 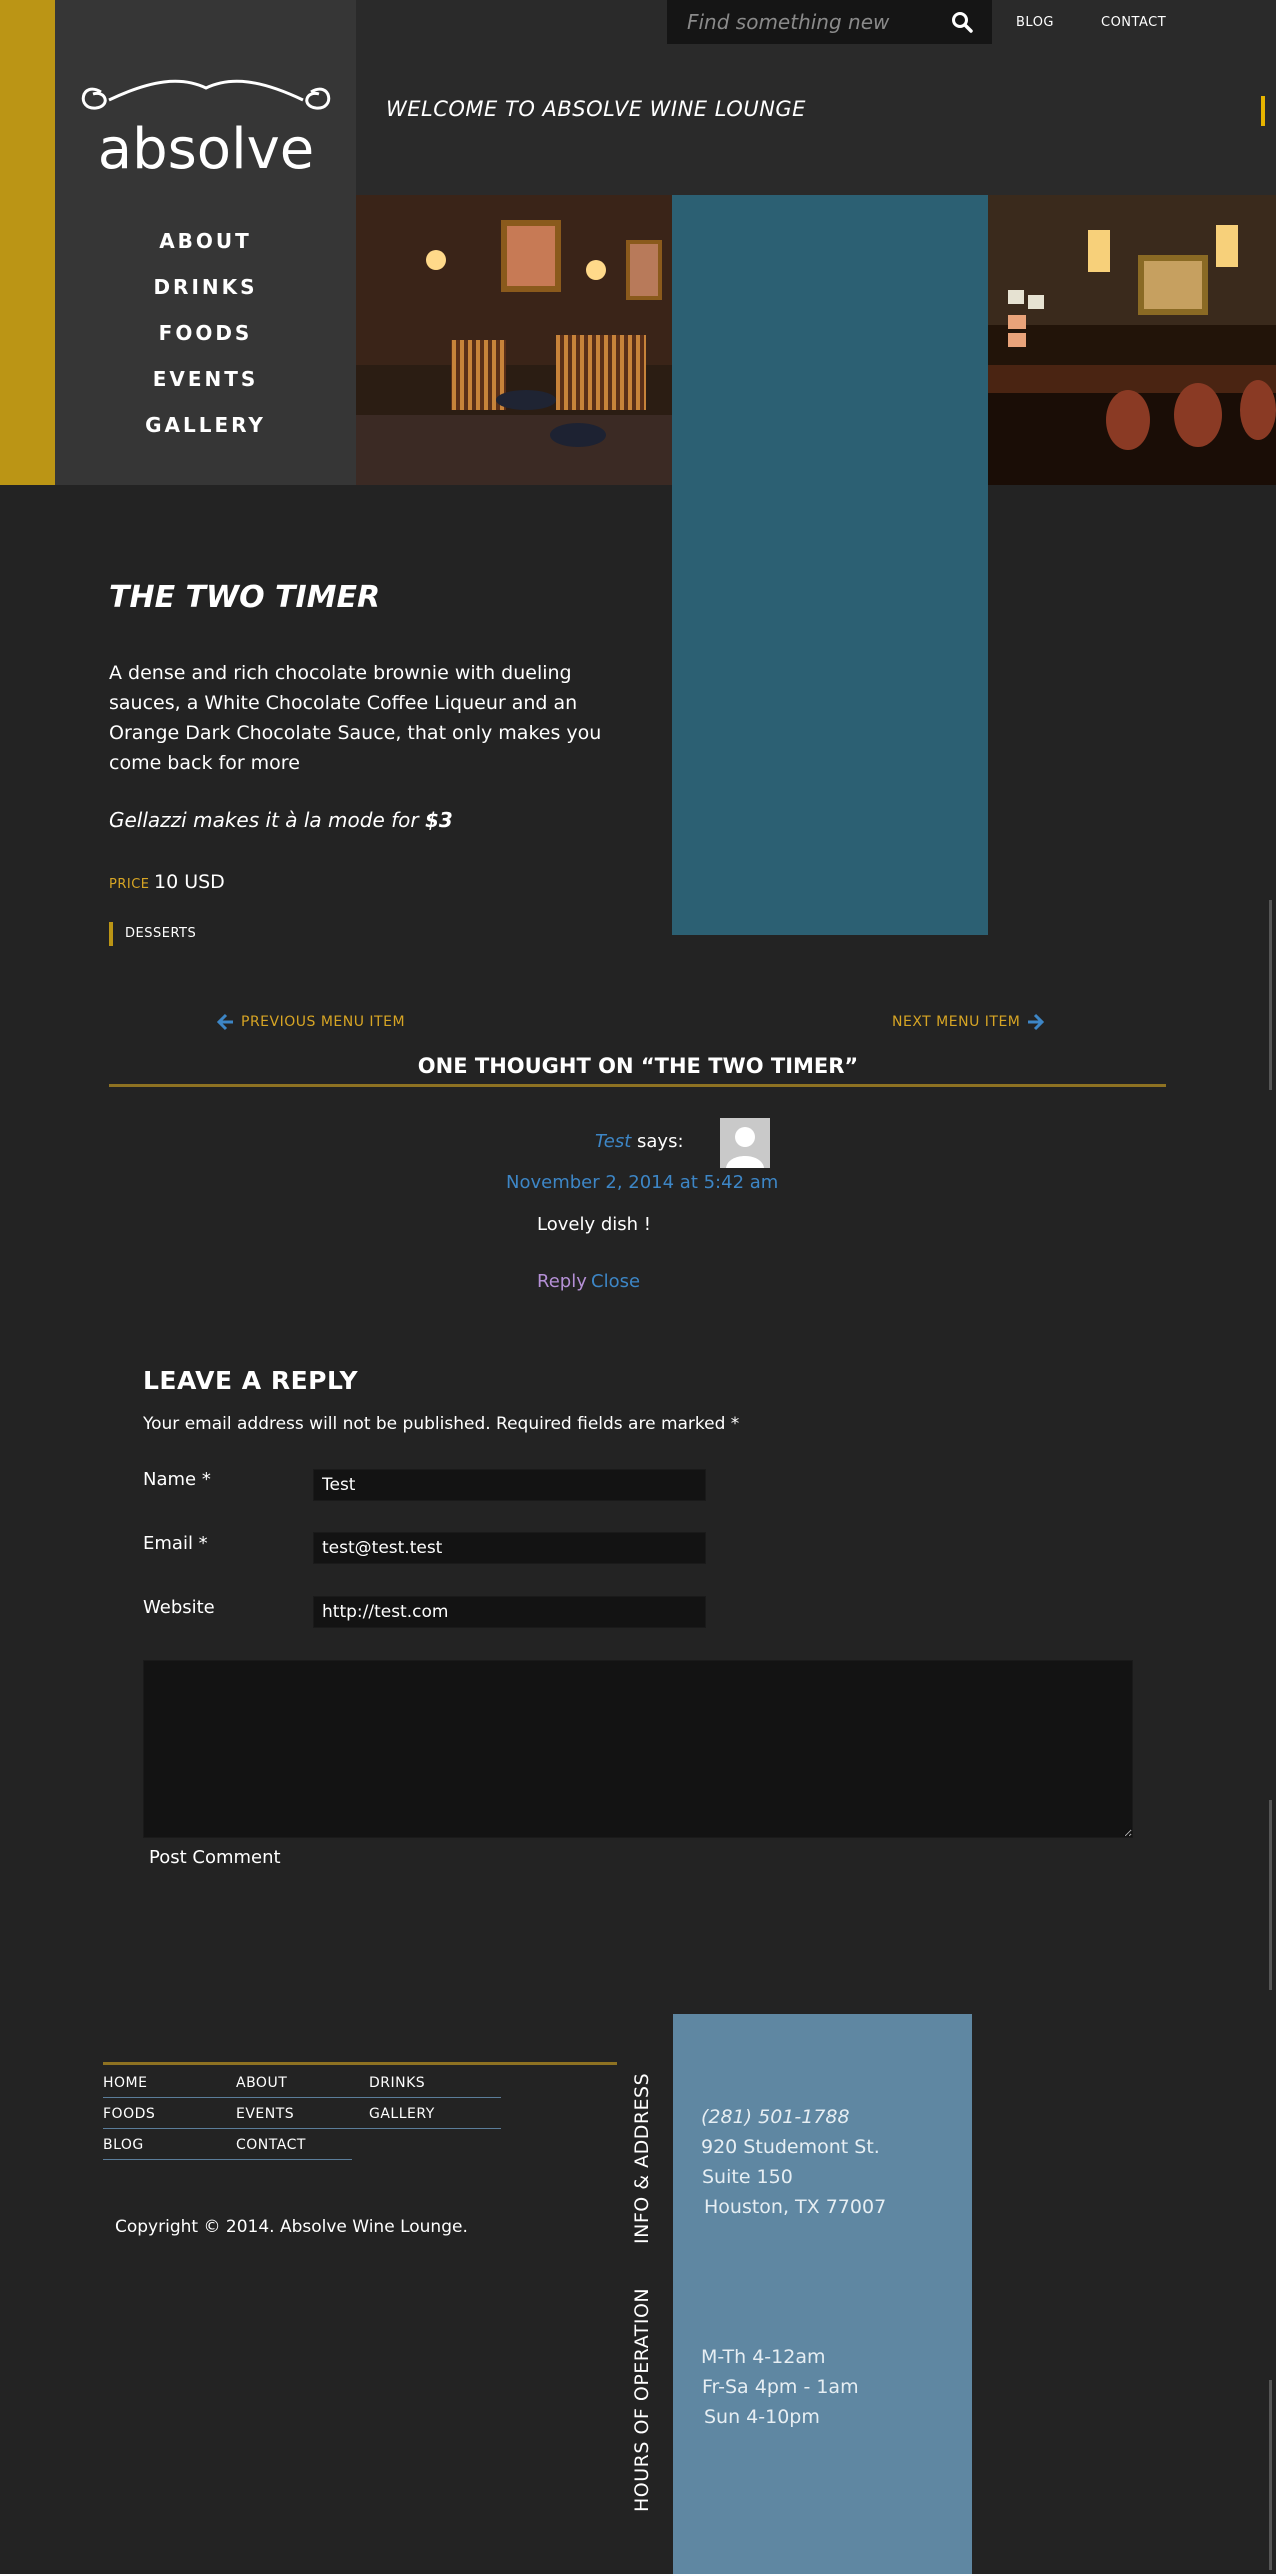 I want to click on footer-link-foods: FOODS, so click(x=129, y=2114).